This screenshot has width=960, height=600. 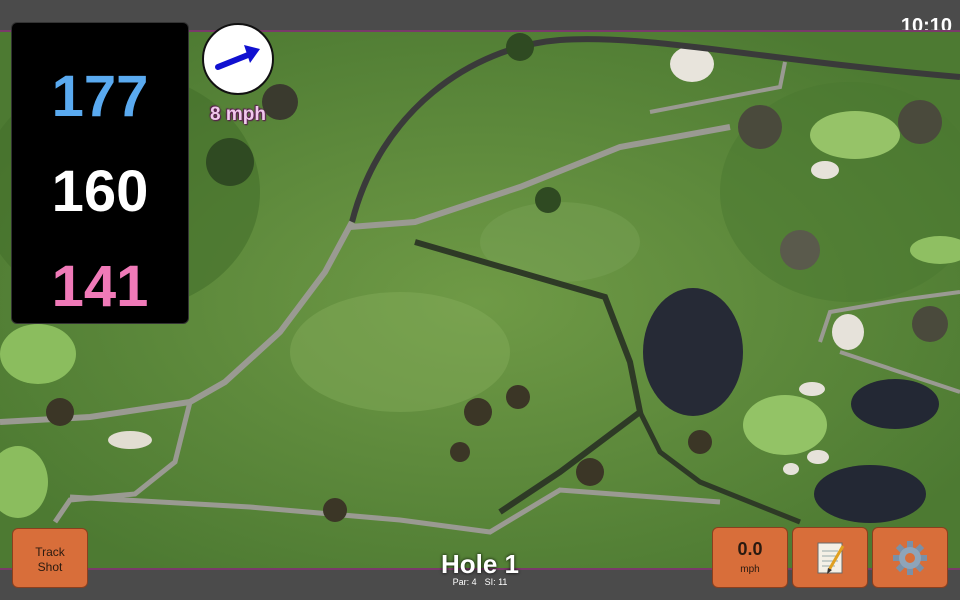 I want to click on back-distance: 177, so click(x=100, y=96).